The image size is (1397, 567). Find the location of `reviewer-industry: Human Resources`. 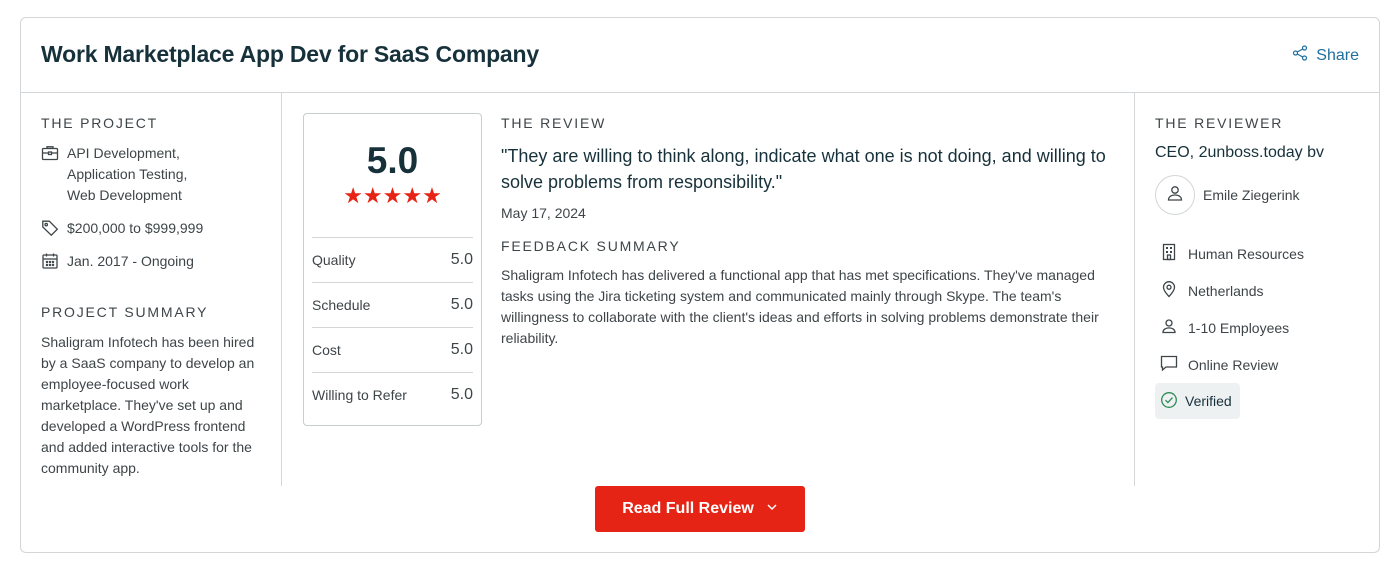

reviewer-industry: Human Resources is located at coordinates (1232, 253).